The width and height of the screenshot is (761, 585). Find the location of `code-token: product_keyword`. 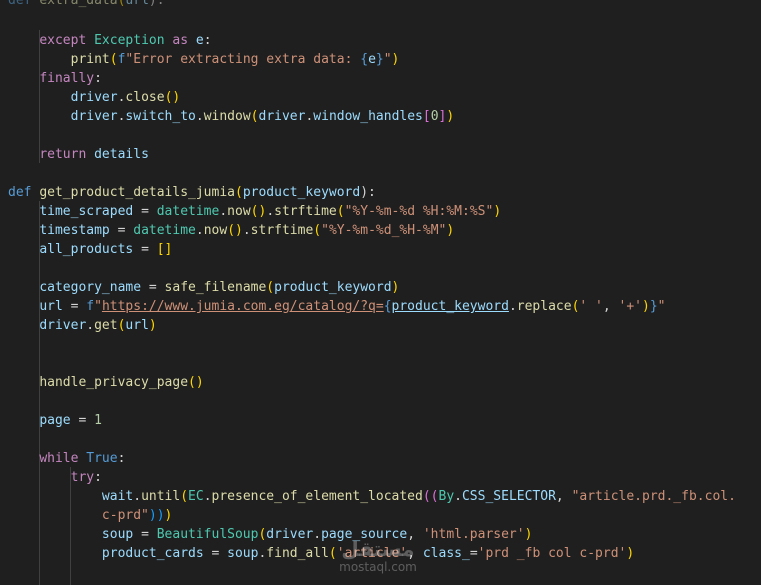

code-token: product_keyword is located at coordinates (301, 192).